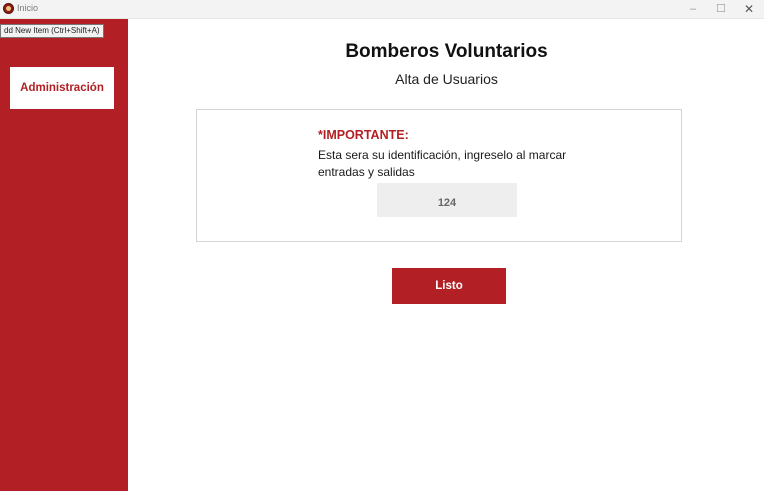 This screenshot has height=491, width=764. Describe the element at coordinates (721, 9) in the screenshot. I see `maximize-icon: ☐` at that location.